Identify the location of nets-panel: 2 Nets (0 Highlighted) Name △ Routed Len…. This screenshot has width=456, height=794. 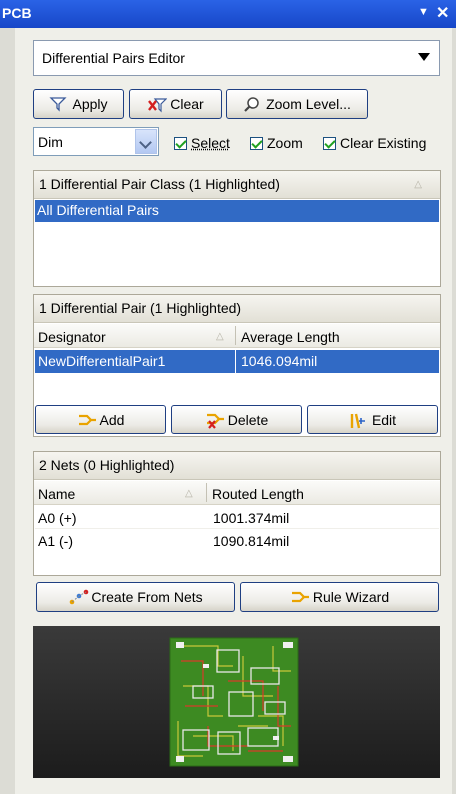
(237, 513).